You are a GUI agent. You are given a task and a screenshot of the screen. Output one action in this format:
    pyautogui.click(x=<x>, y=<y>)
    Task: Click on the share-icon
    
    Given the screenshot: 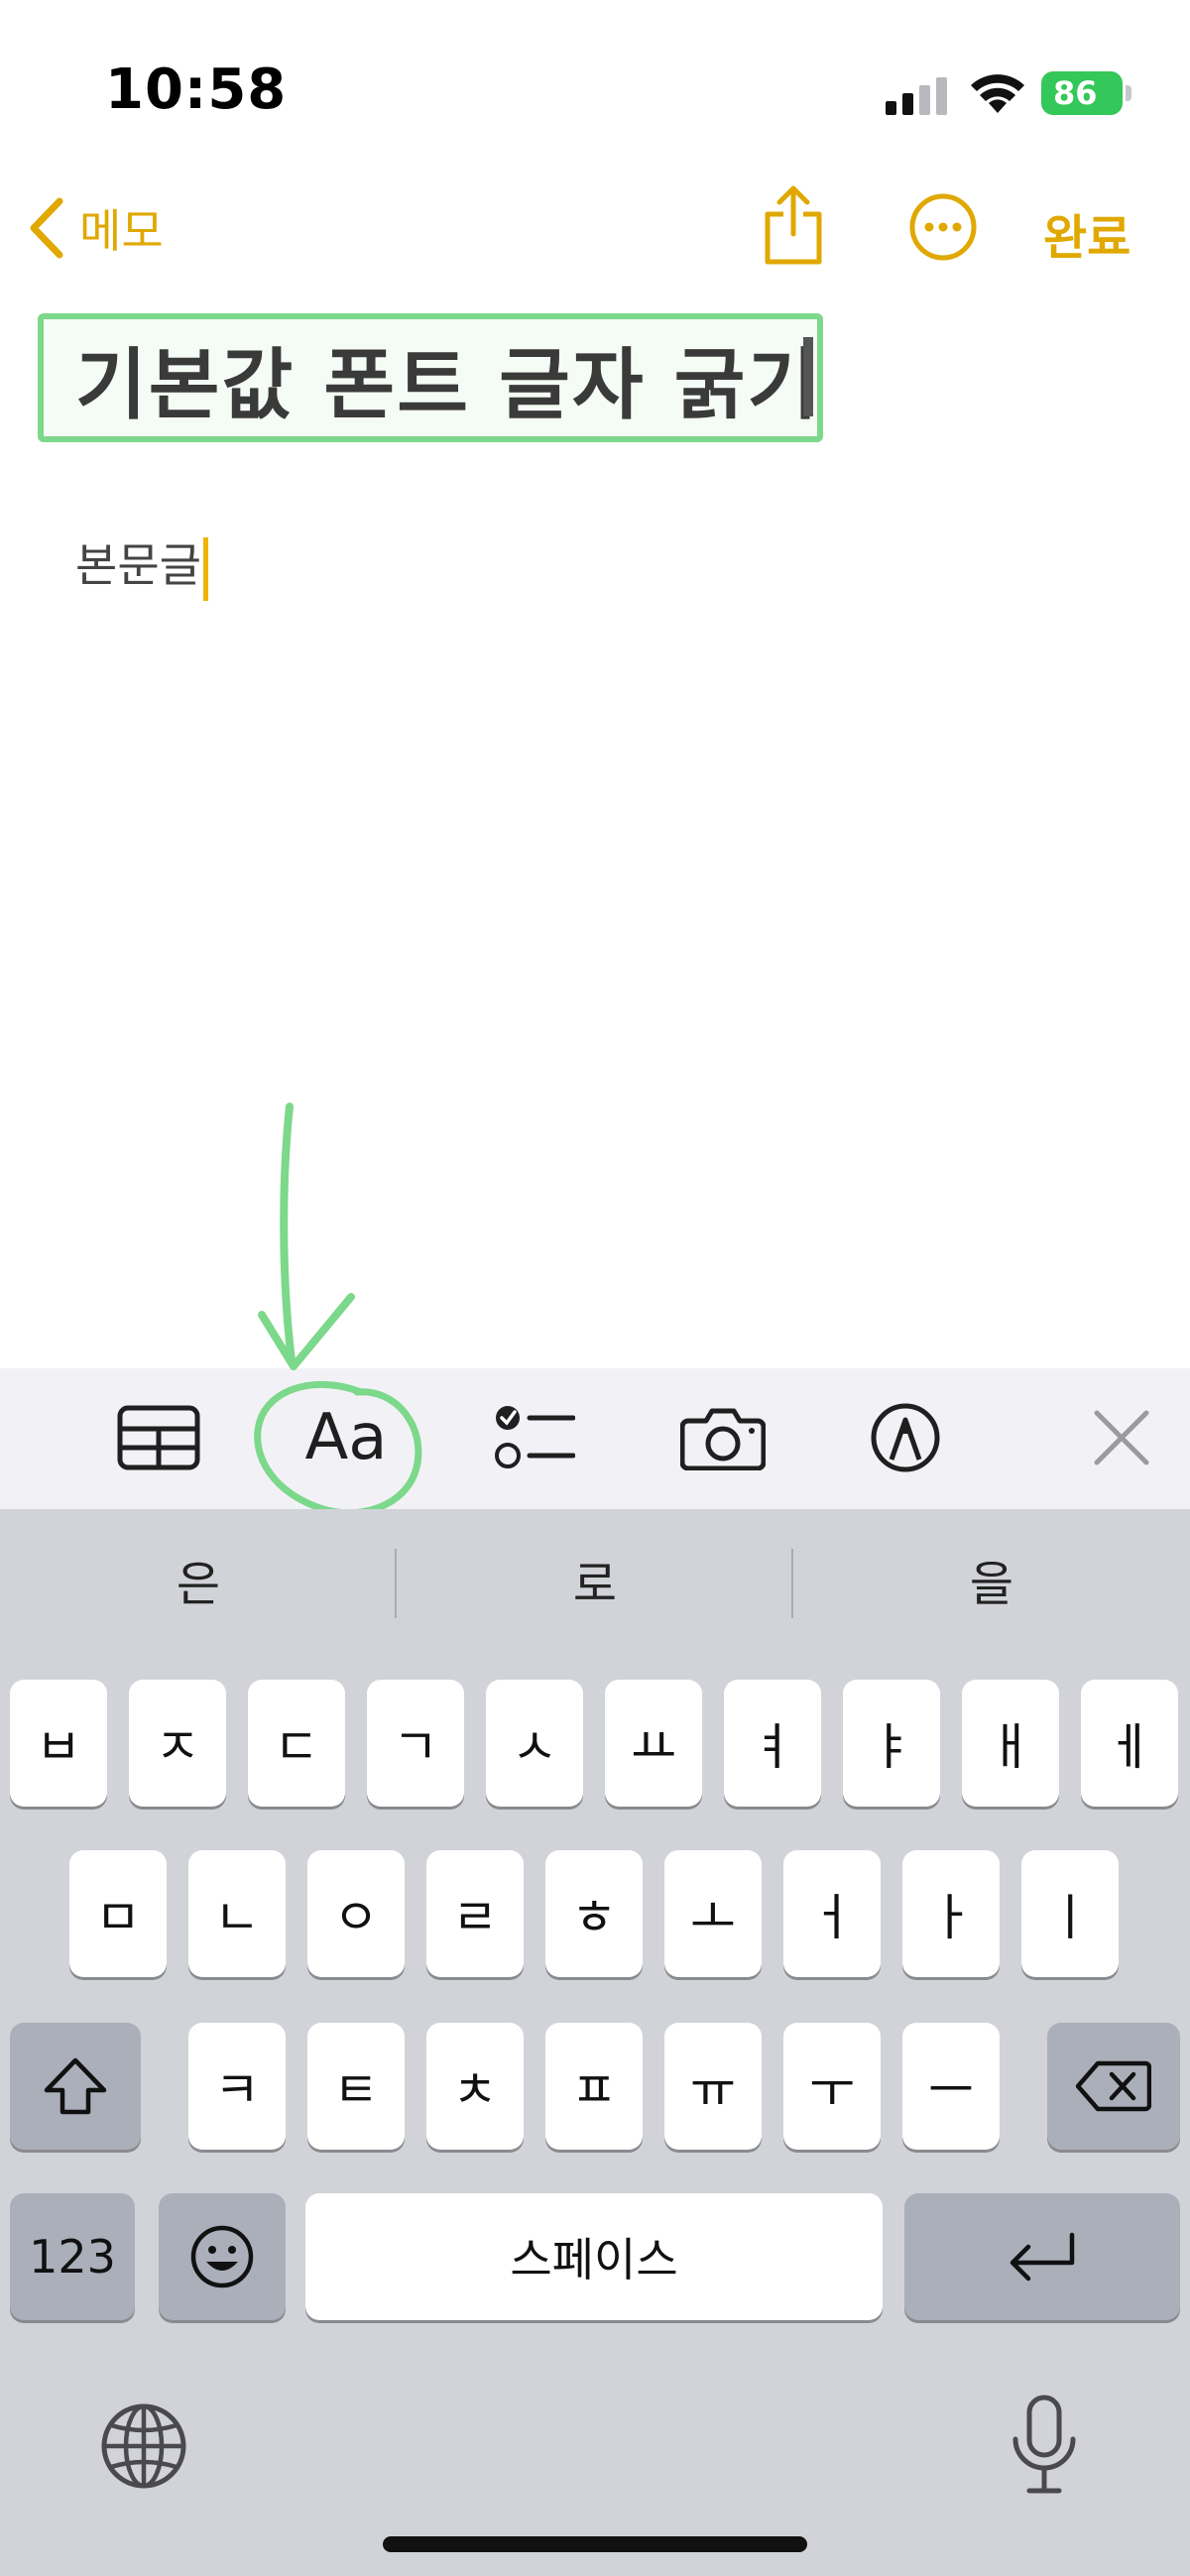 What is the action you would take?
    pyautogui.click(x=793, y=225)
    